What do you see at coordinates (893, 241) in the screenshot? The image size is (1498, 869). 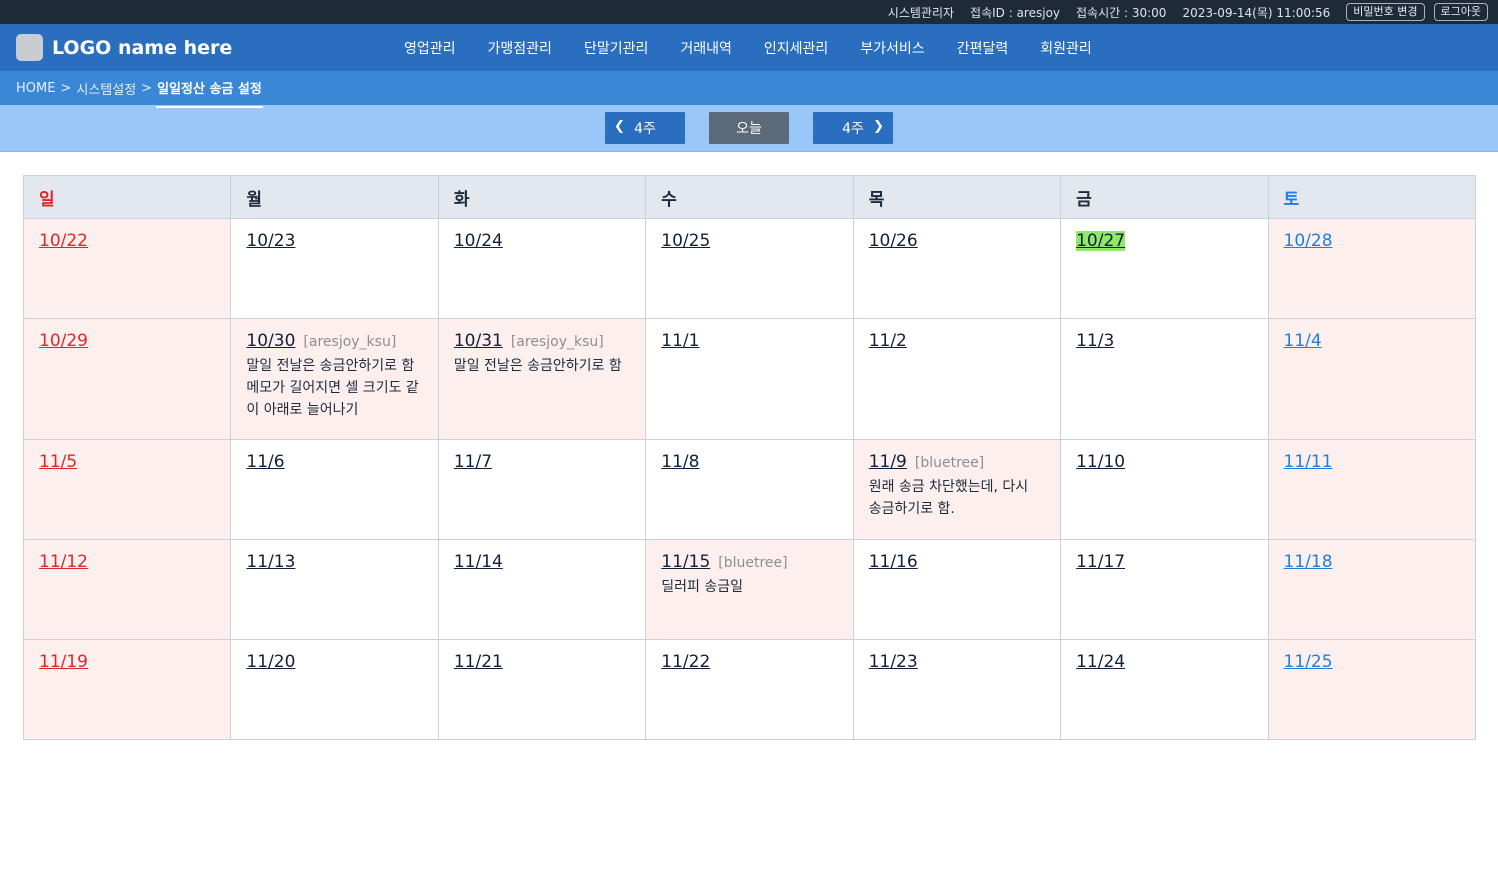 I see `calendar-date-link: 10/26` at bounding box center [893, 241].